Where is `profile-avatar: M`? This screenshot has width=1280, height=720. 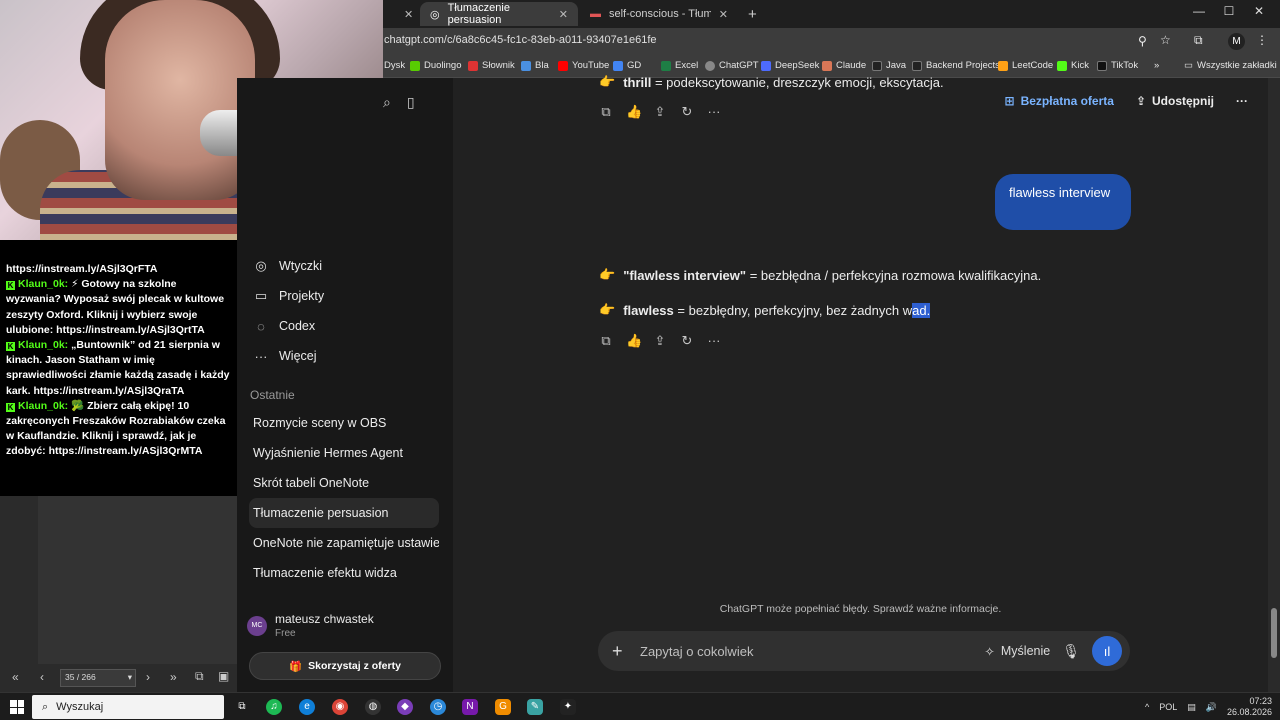
profile-avatar: M is located at coordinates (1236, 41).